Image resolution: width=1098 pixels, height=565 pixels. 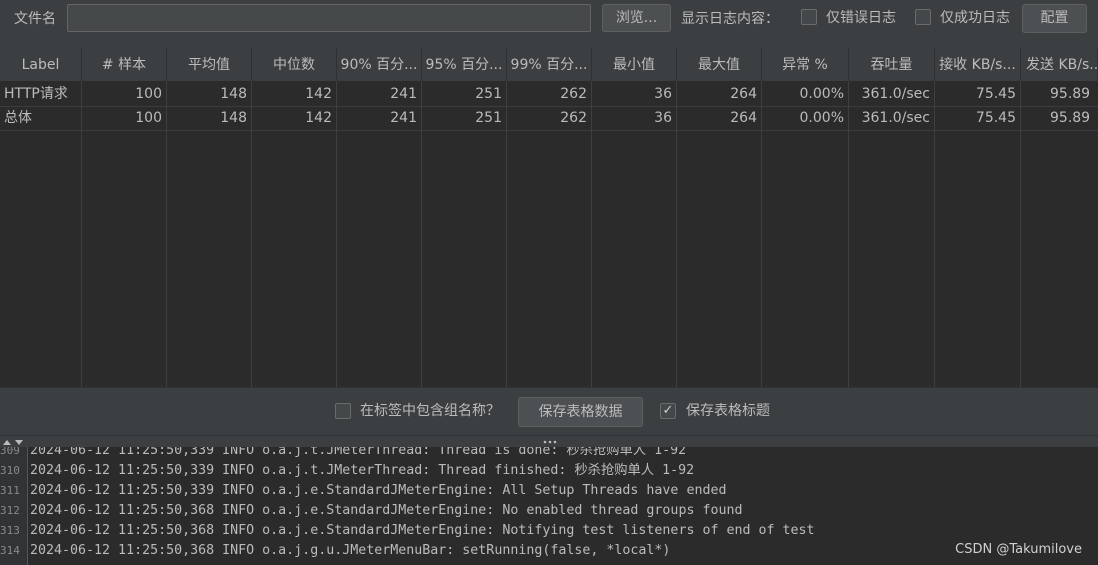 What do you see at coordinates (10, 490) in the screenshot?
I see `line-number: 311` at bounding box center [10, 490].